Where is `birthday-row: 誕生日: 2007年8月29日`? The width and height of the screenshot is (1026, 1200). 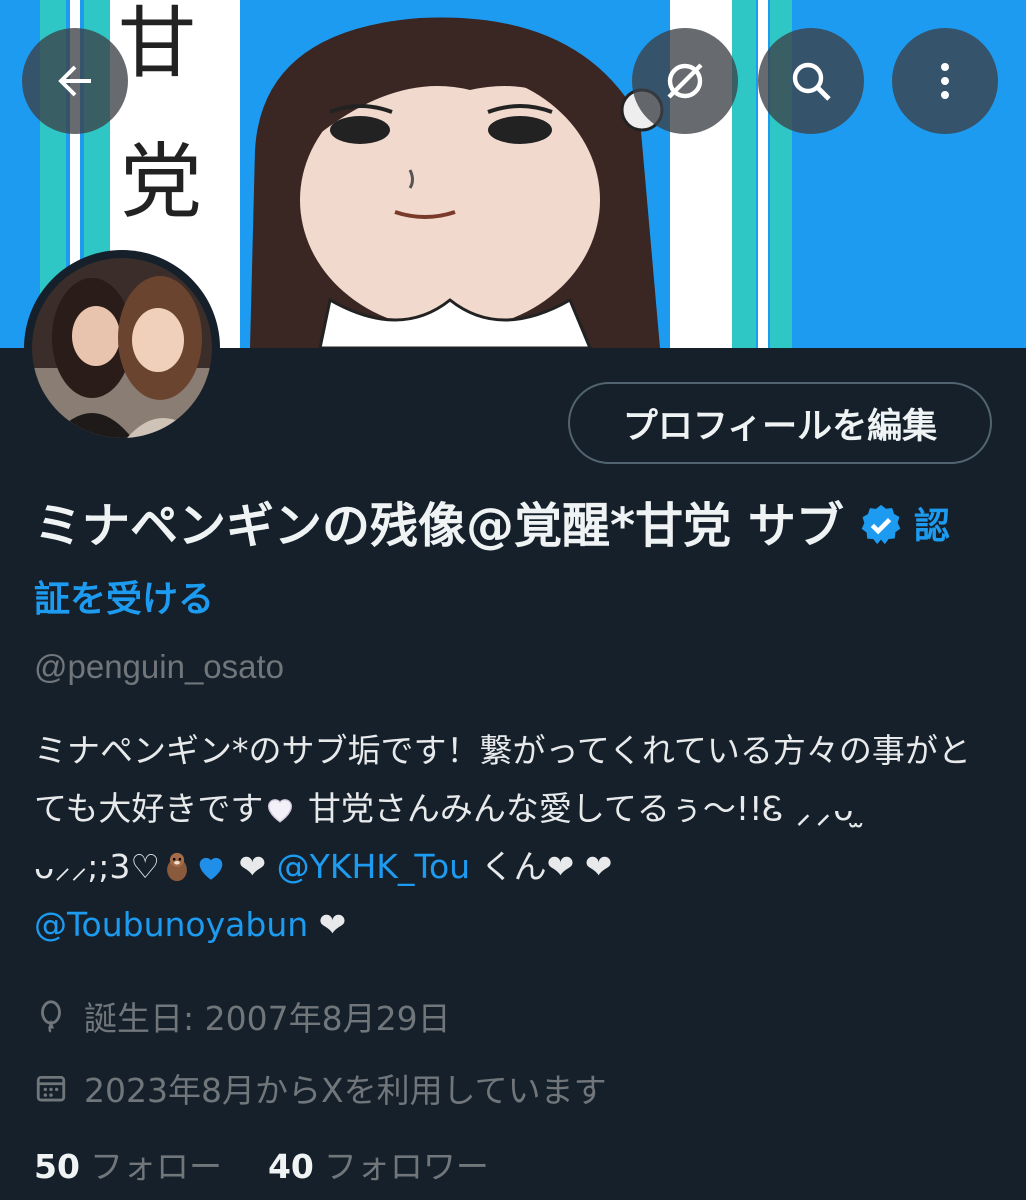
birthday-row: 誕生日: 2007年8月29日 is located at coordinates (242, 1016).